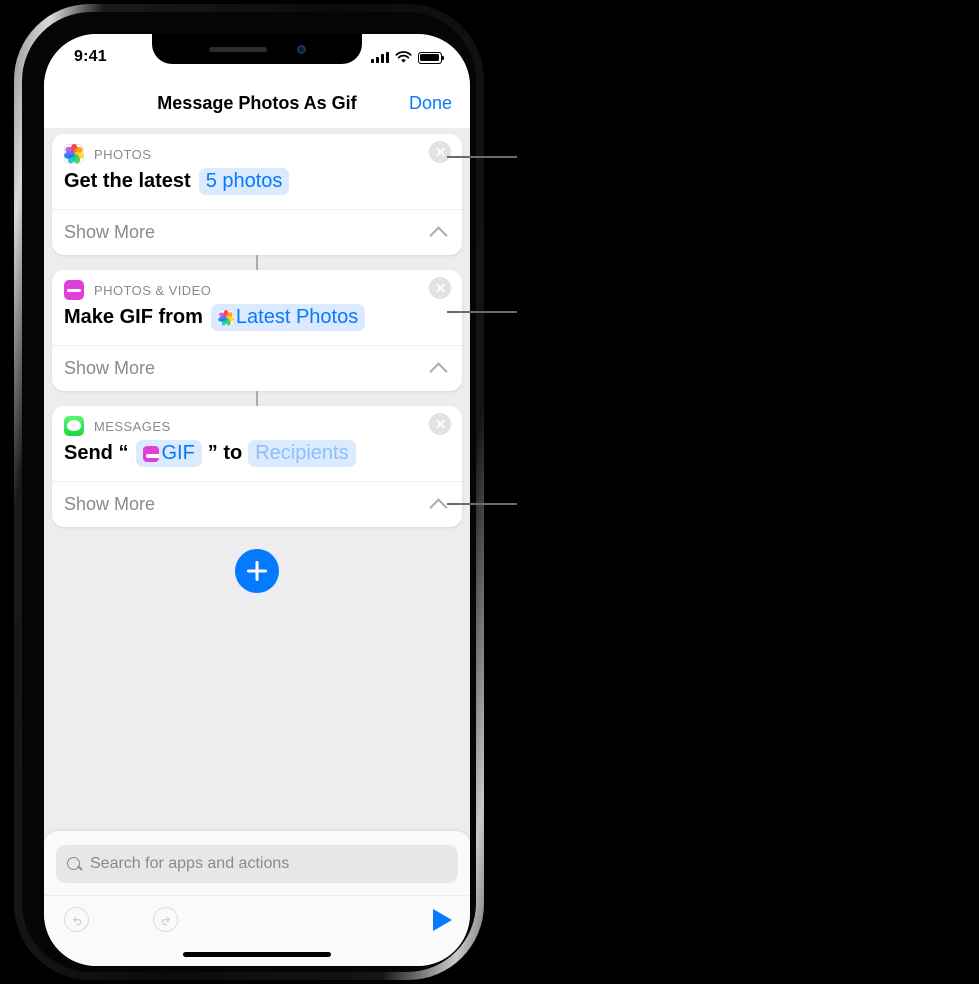  I want to click on action-recipients-token: Recipients, so click(302, 453).